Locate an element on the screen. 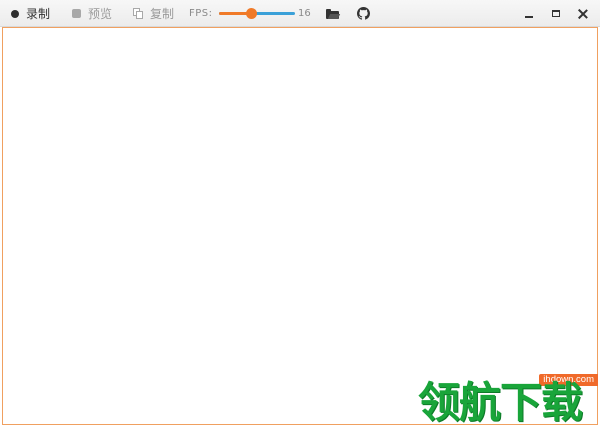  preview-label: 预览 is located at coordinates (100, 14).